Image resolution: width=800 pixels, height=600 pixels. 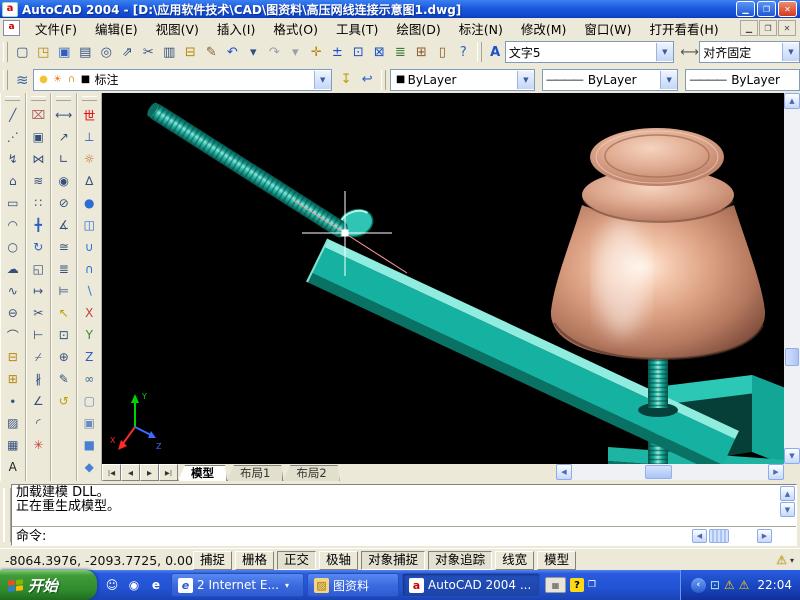 I want to click on arc-icon: ◠, so click(x=13, y=225).